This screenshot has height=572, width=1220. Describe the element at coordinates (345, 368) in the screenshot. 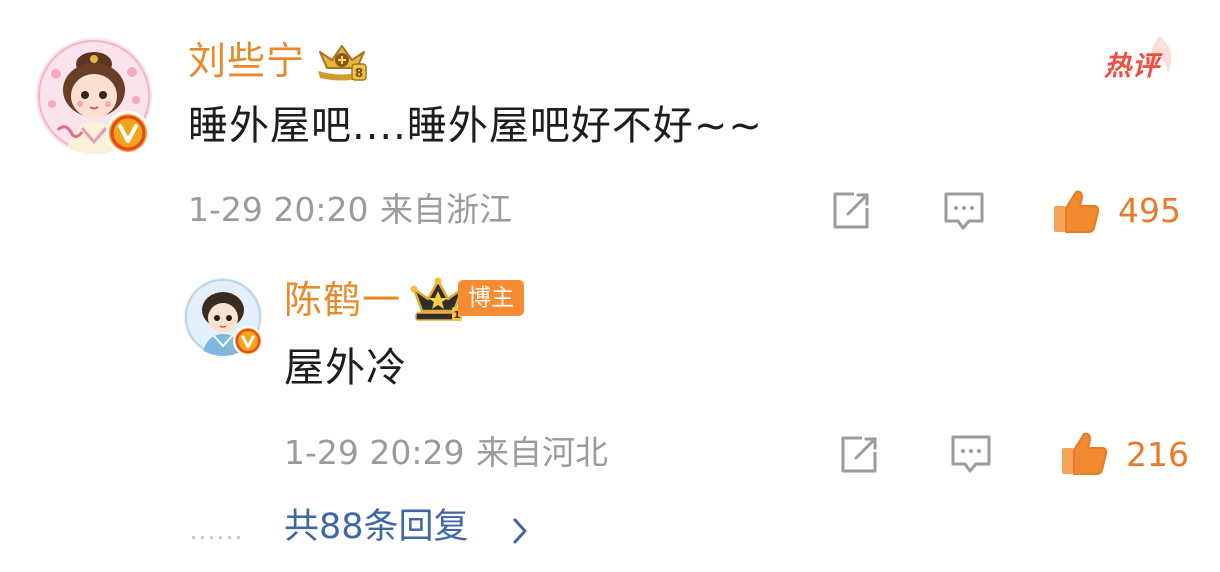

I see `reply-text: 屋外冷` at that location.